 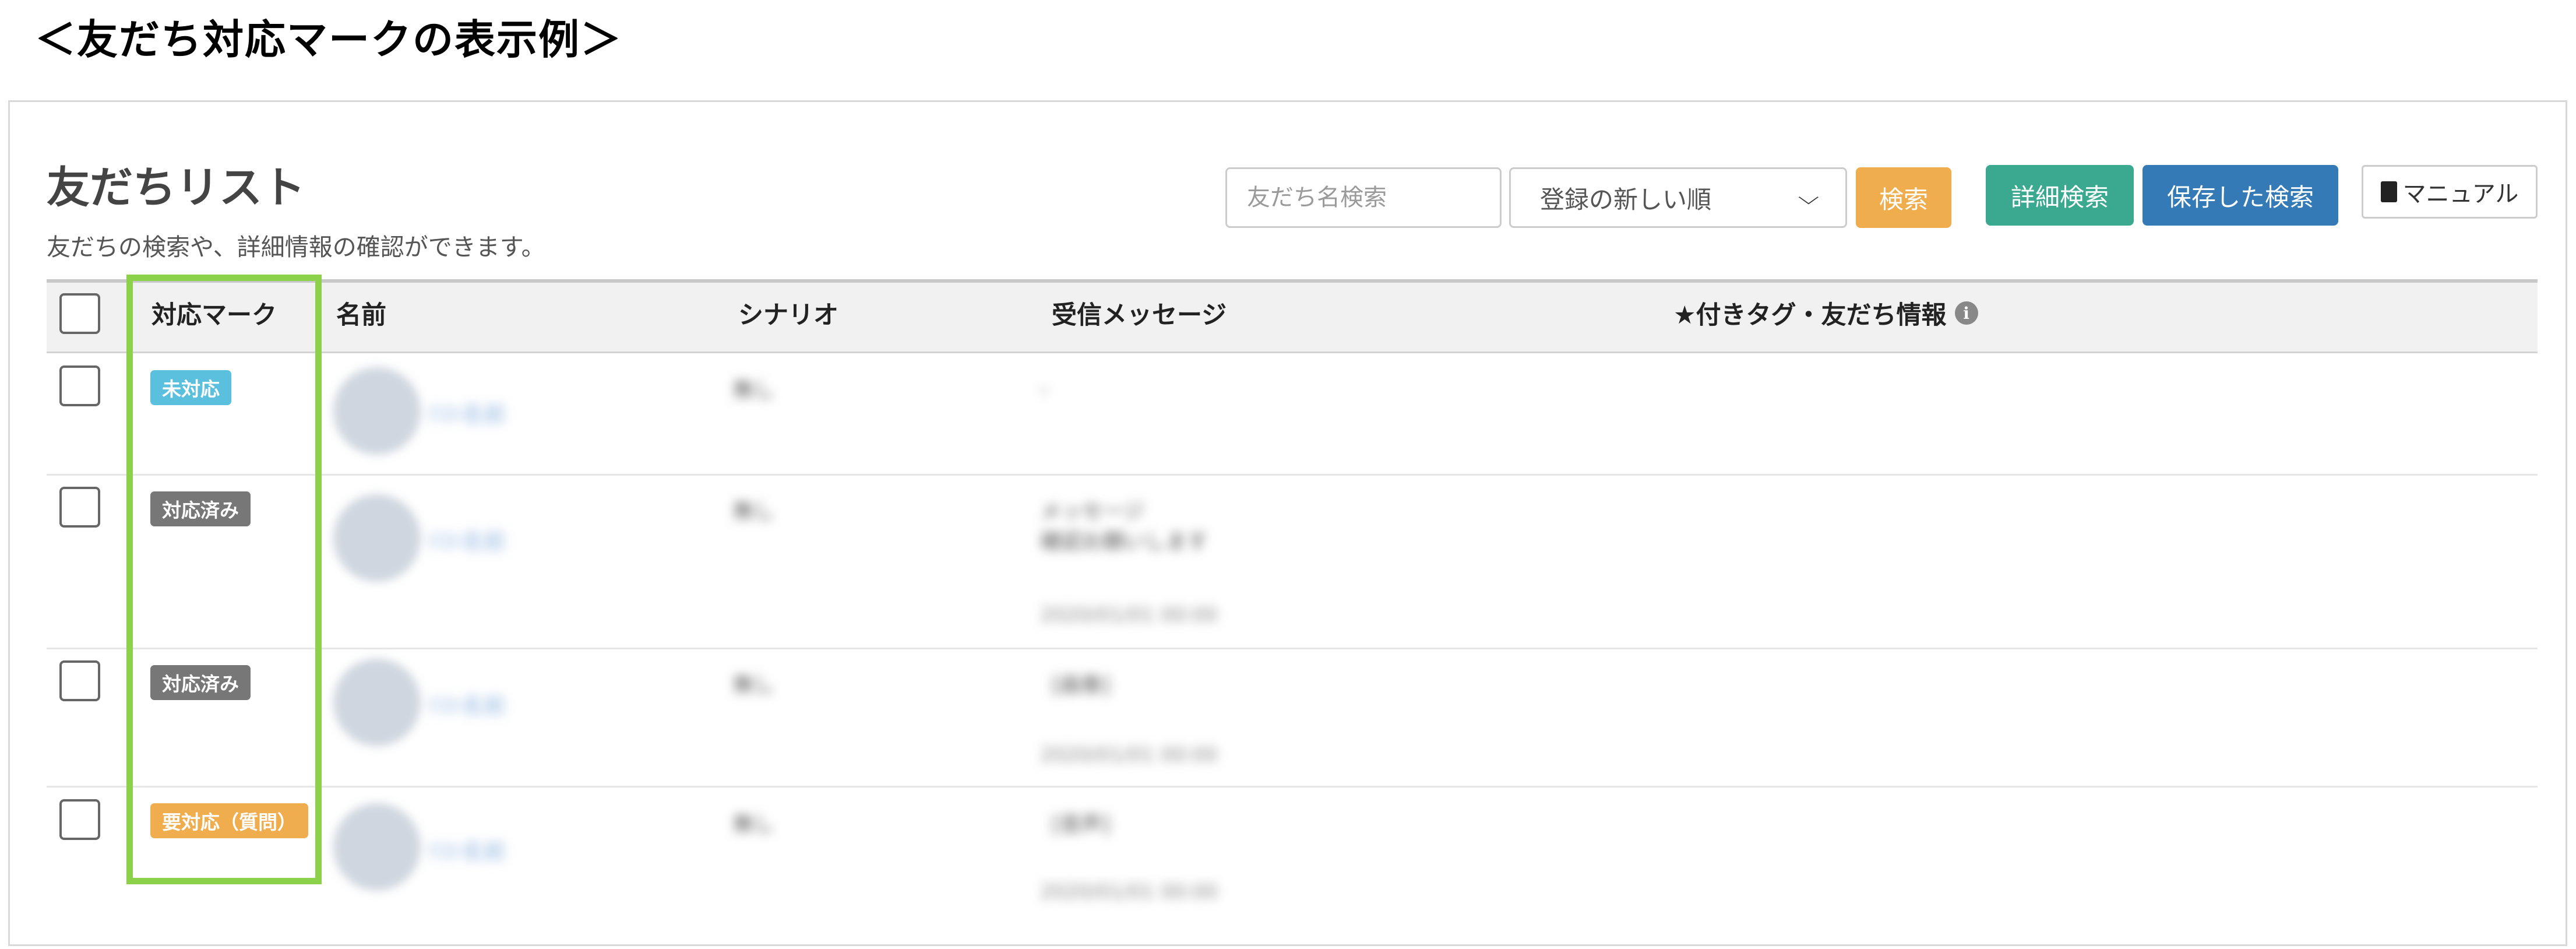 I want to click on search-button: 検索, so click(x=1903, y=197).